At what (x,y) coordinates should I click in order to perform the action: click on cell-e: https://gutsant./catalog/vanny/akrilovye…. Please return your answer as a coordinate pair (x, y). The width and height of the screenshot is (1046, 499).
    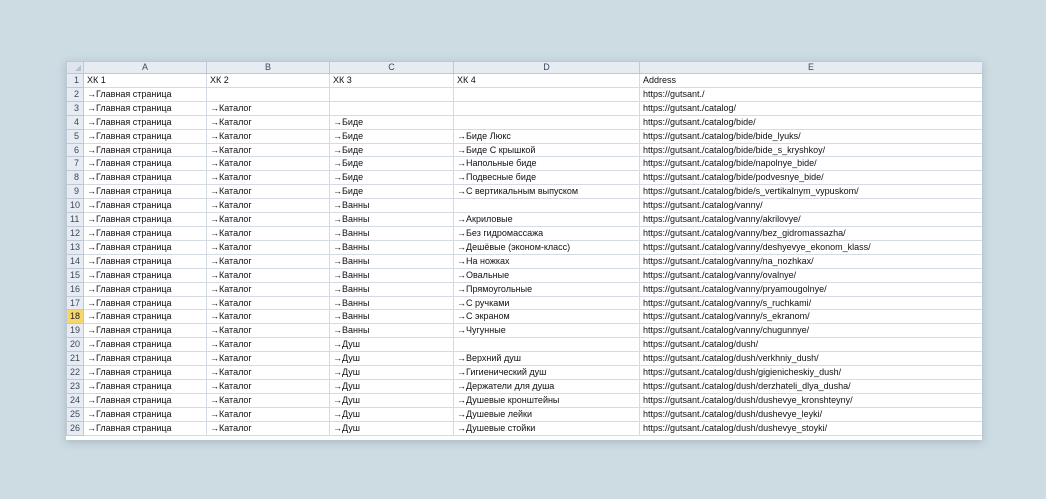
    Looking at the image, I should click on (810, 219).